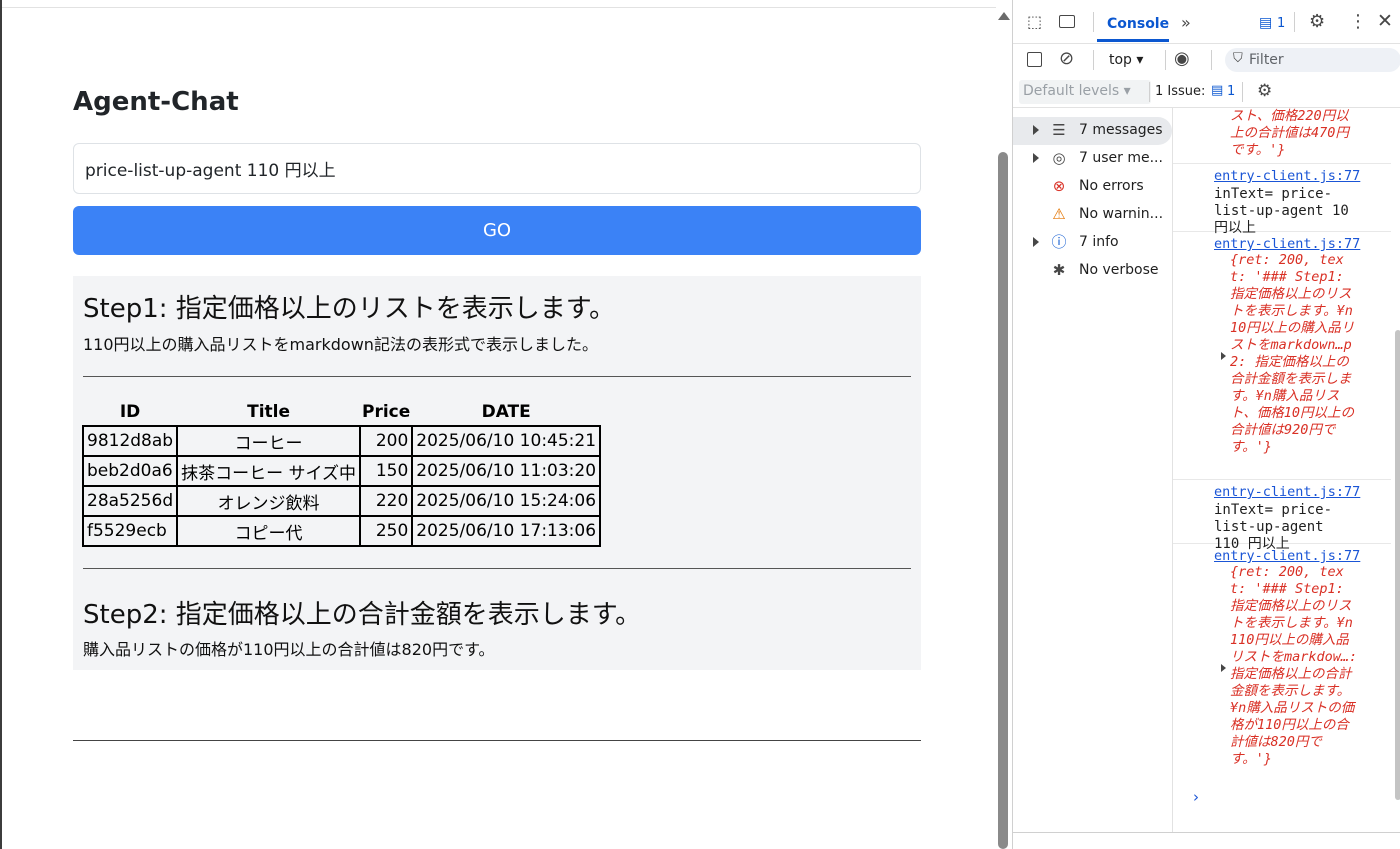 The width and height of the screenshot is (1400, 849). I want to click on close-icon: ✕, so click(1385, 21).